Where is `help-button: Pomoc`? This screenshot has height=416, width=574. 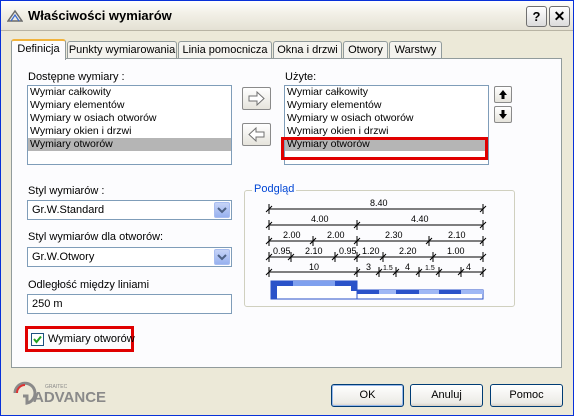 help-button: Pomoc is located at coordinates (526, 395).